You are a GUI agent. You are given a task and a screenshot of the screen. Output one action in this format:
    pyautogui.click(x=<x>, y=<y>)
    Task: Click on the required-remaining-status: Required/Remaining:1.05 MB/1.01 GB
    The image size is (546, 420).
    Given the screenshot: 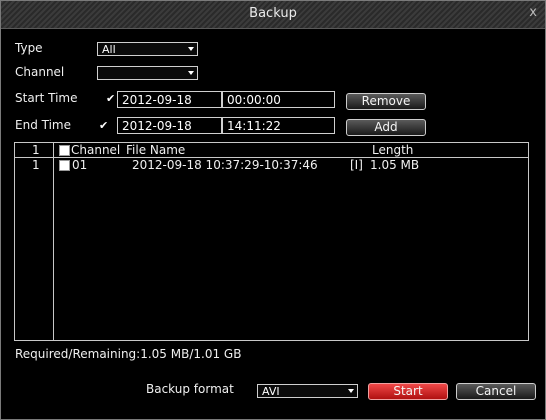 What is the action you would take?
    pyautogui.click(x=128, y=354)
    